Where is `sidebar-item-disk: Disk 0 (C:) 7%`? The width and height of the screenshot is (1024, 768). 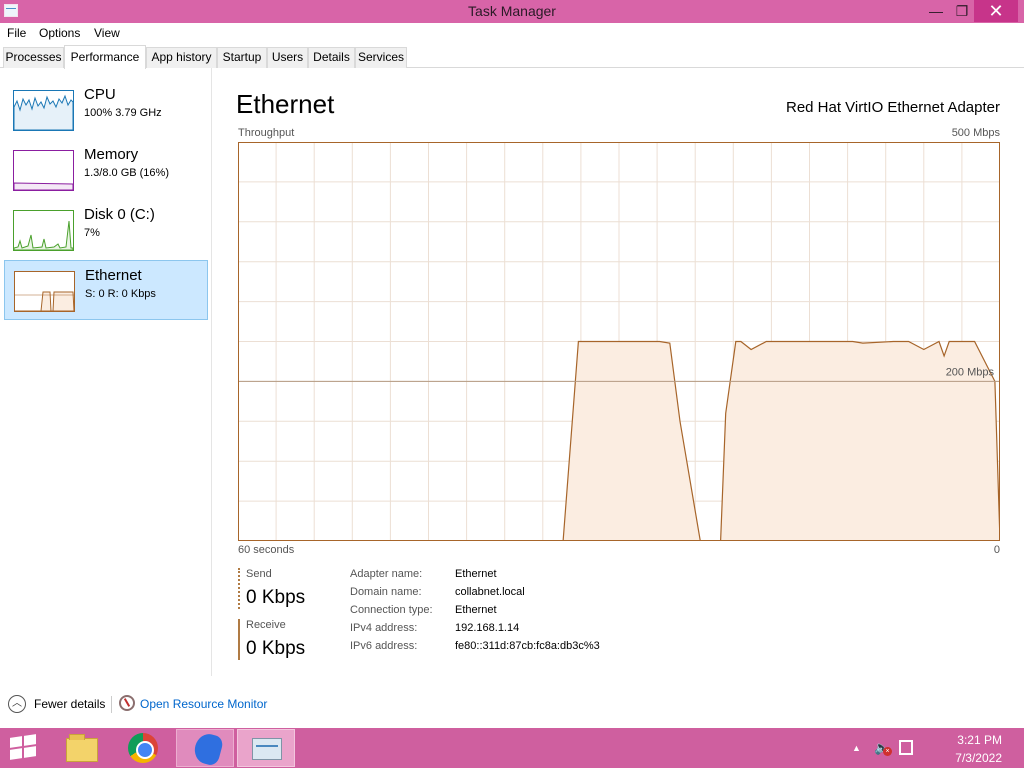 sidebar-item-disk: Disk 0 (C:) 7% is located at coordinates (106, 230).